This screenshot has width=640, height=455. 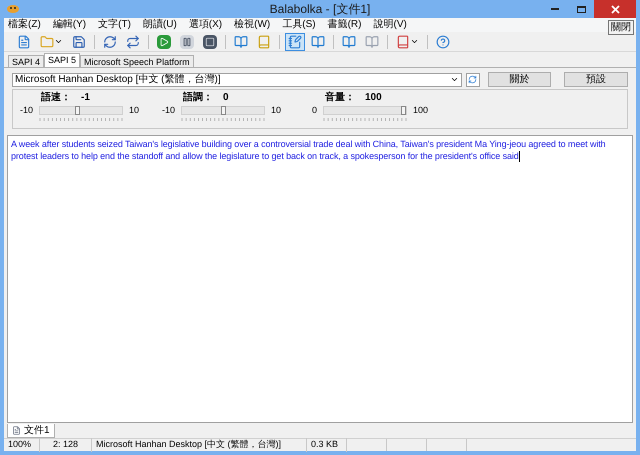 I want to click on menu-item: 檢視(W), so click(x=252, y=25).